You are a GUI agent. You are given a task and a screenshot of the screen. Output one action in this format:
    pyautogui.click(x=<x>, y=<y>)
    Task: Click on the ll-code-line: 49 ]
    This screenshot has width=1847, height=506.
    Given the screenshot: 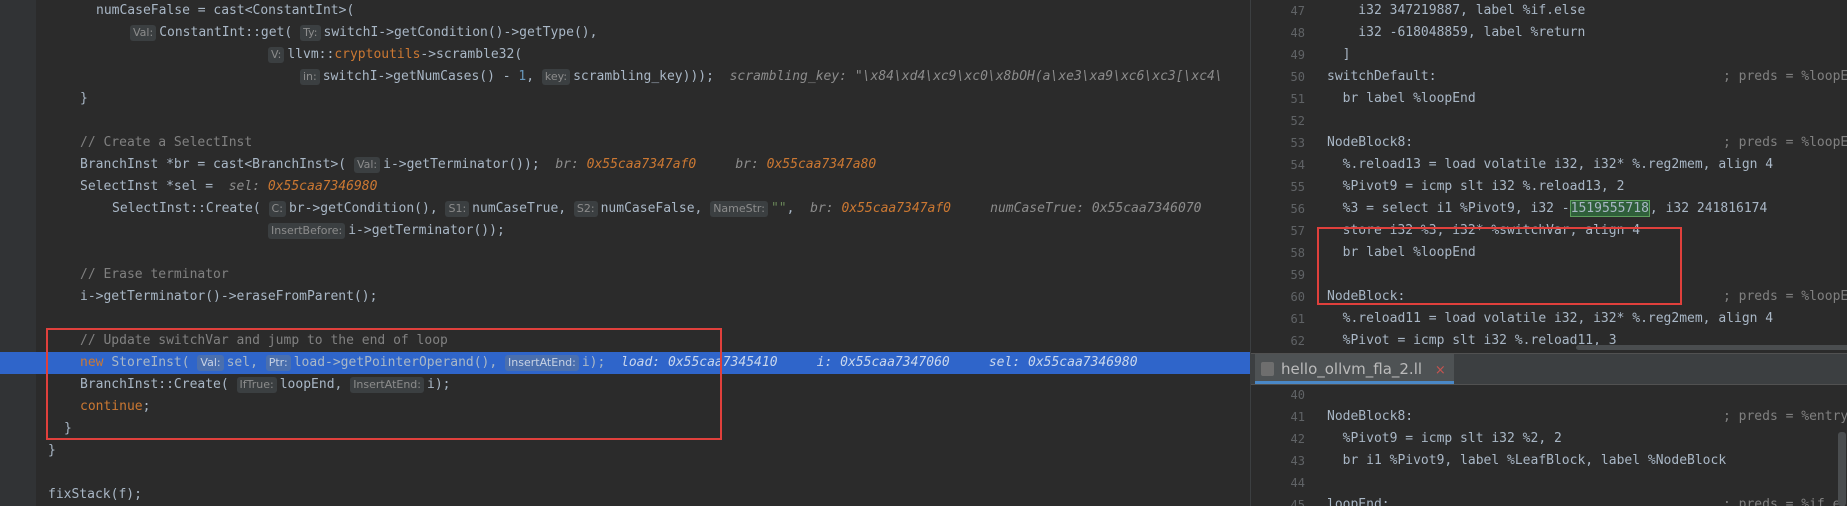 What is the action you would take?
    pyautogui.click(x=1549, y=55)
    